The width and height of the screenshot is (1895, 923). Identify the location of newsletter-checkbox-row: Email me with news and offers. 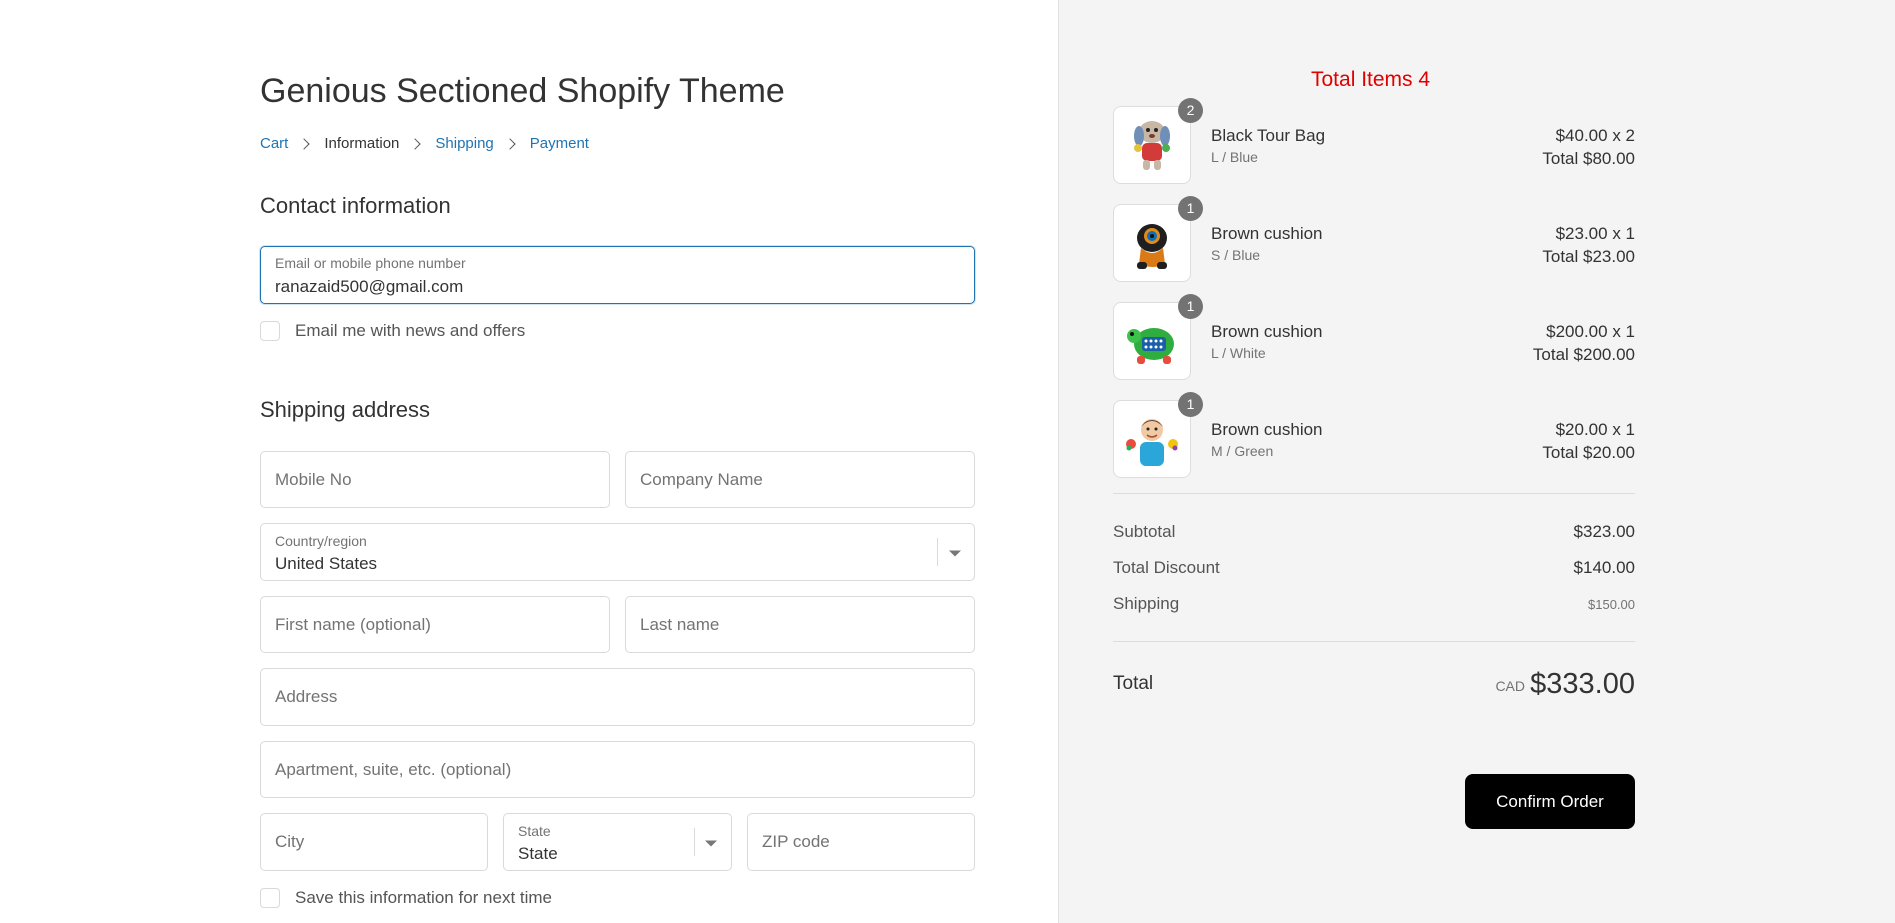
(392, 331).